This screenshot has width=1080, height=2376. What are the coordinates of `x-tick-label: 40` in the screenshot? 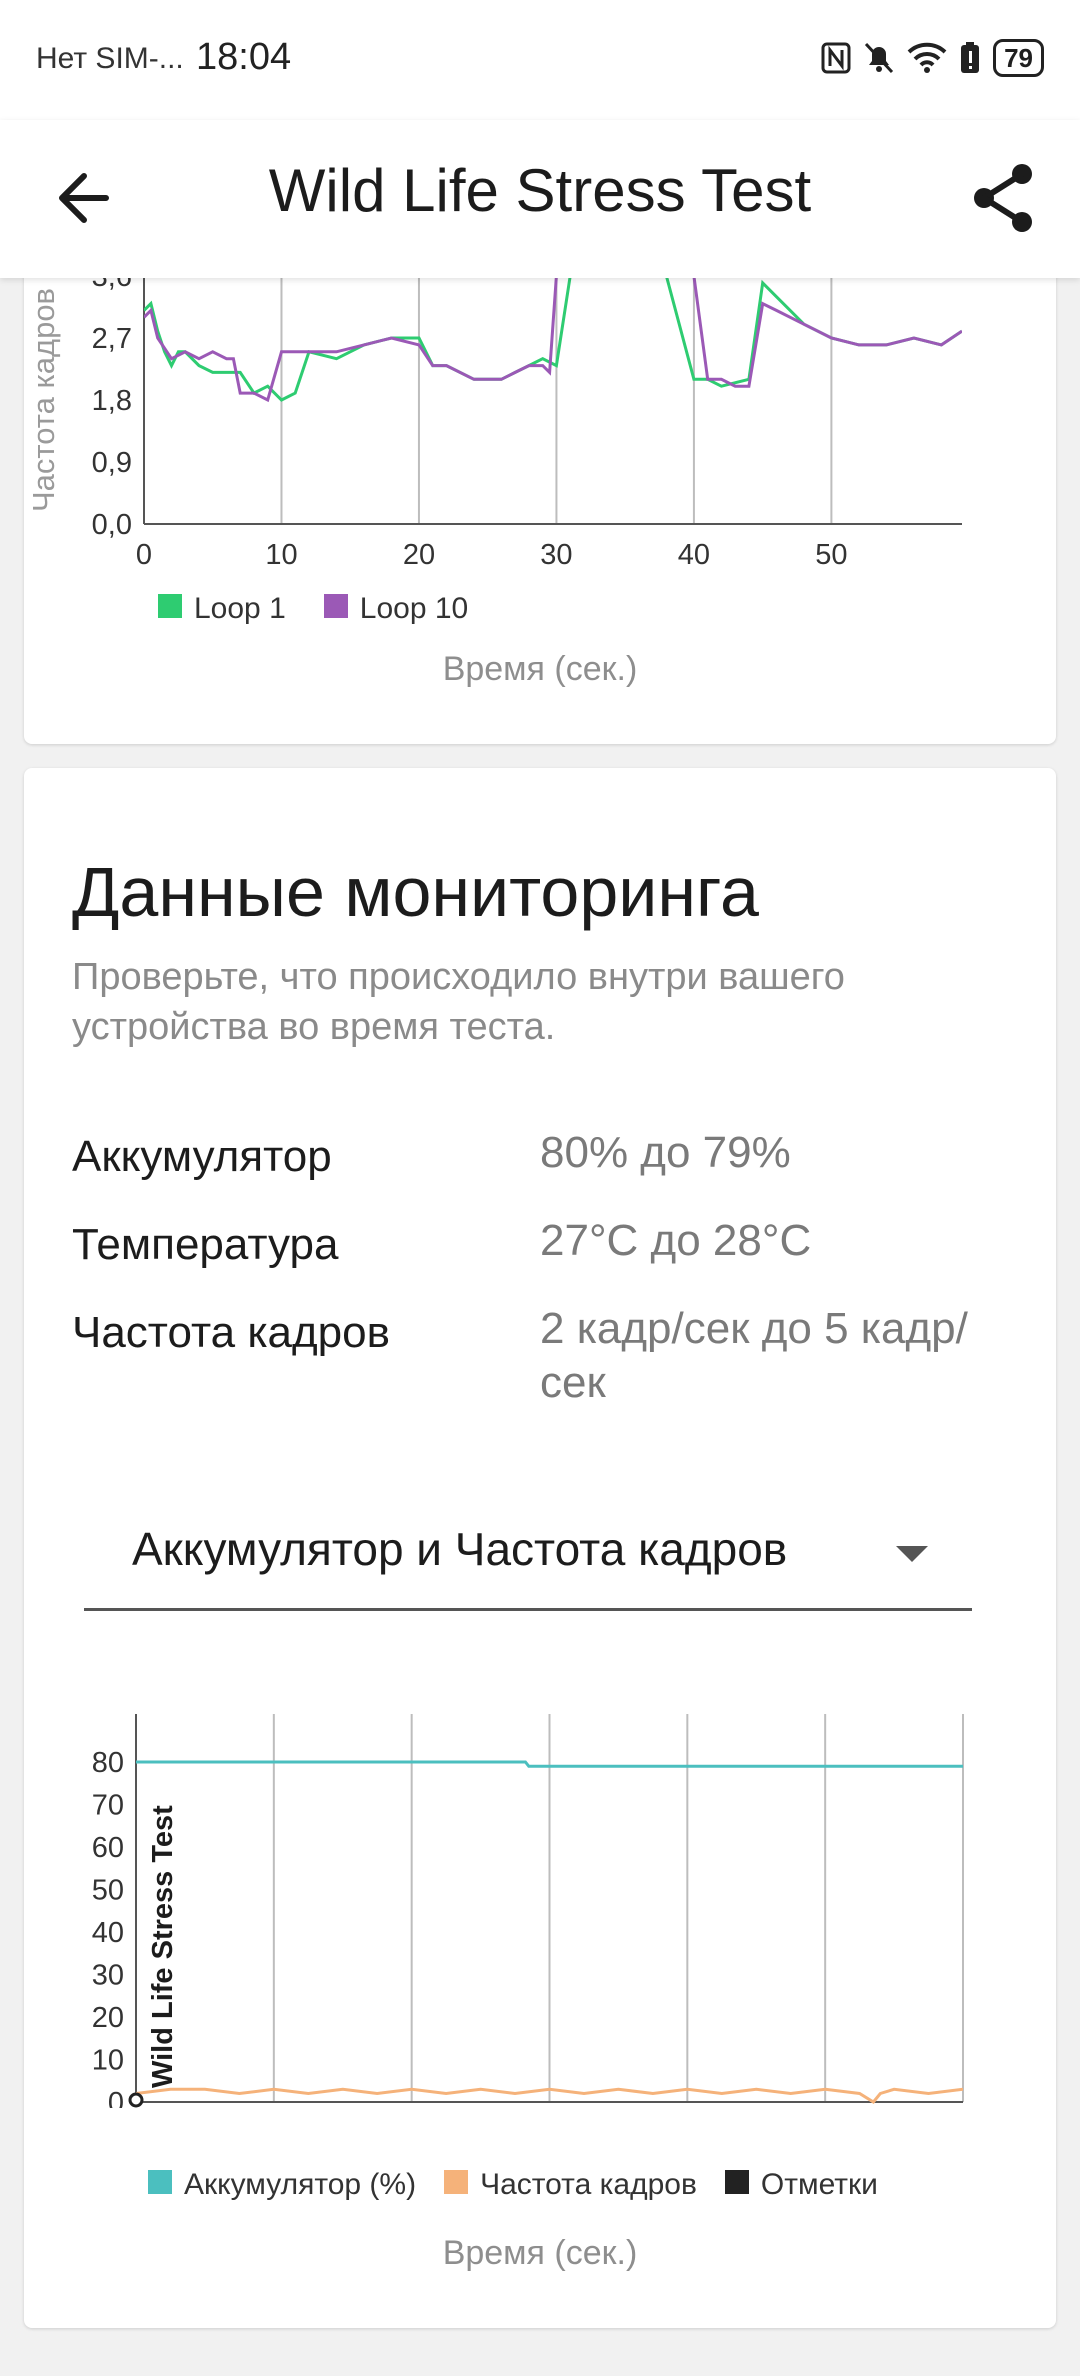 It's located at (694, 555).